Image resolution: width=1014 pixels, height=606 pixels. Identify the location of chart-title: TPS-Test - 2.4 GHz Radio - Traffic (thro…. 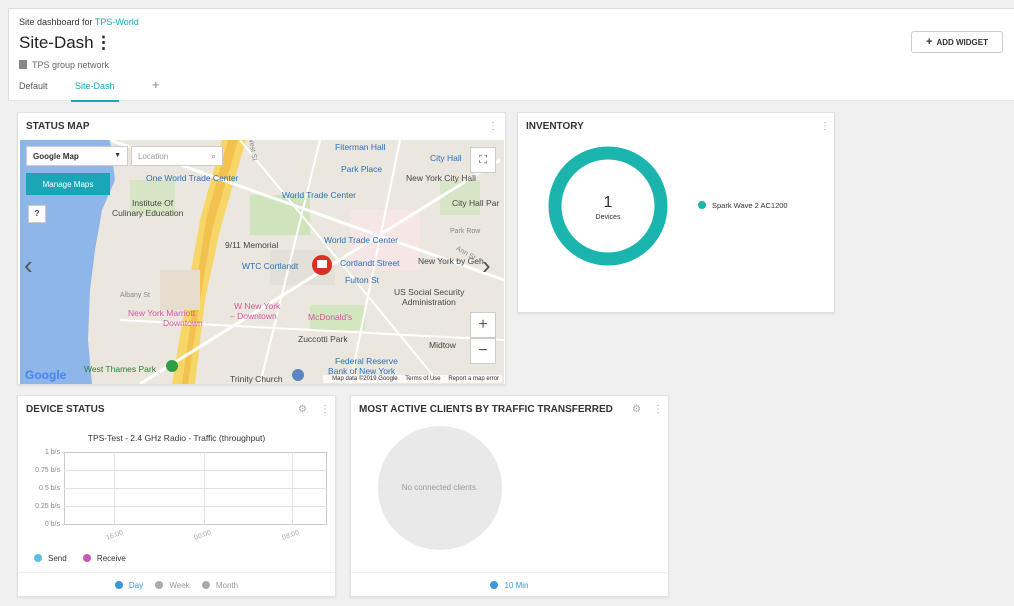
(176, 438).